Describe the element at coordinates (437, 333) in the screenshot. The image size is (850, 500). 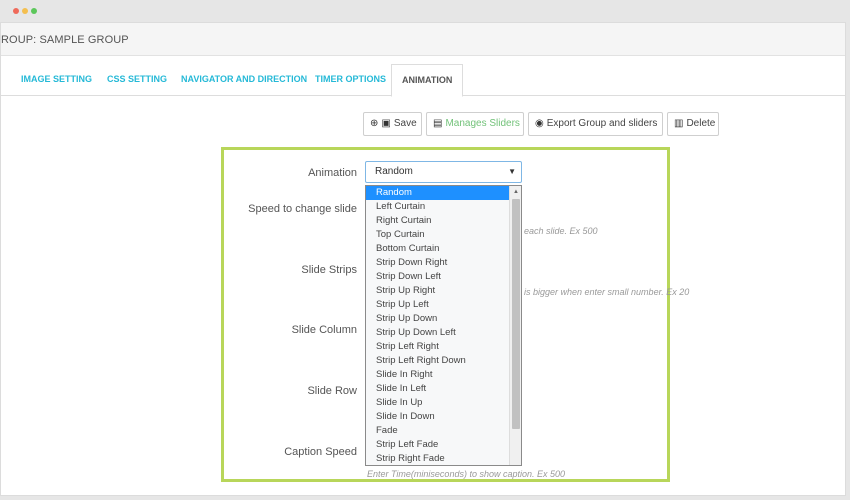
I see `select-option: Strip Up Down Left` at that location.